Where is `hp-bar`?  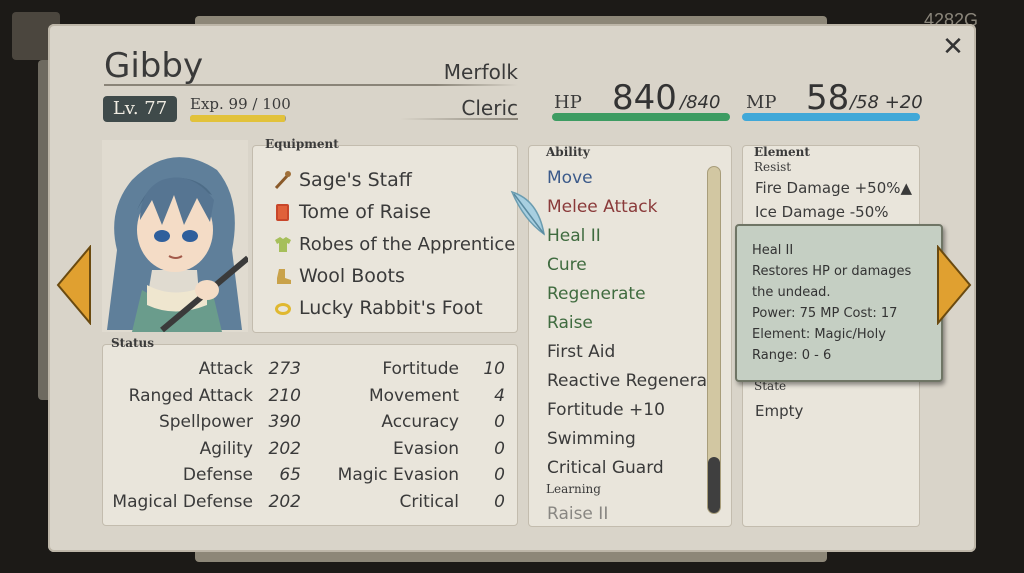
hp-bar is located at coordinates (641, 117).